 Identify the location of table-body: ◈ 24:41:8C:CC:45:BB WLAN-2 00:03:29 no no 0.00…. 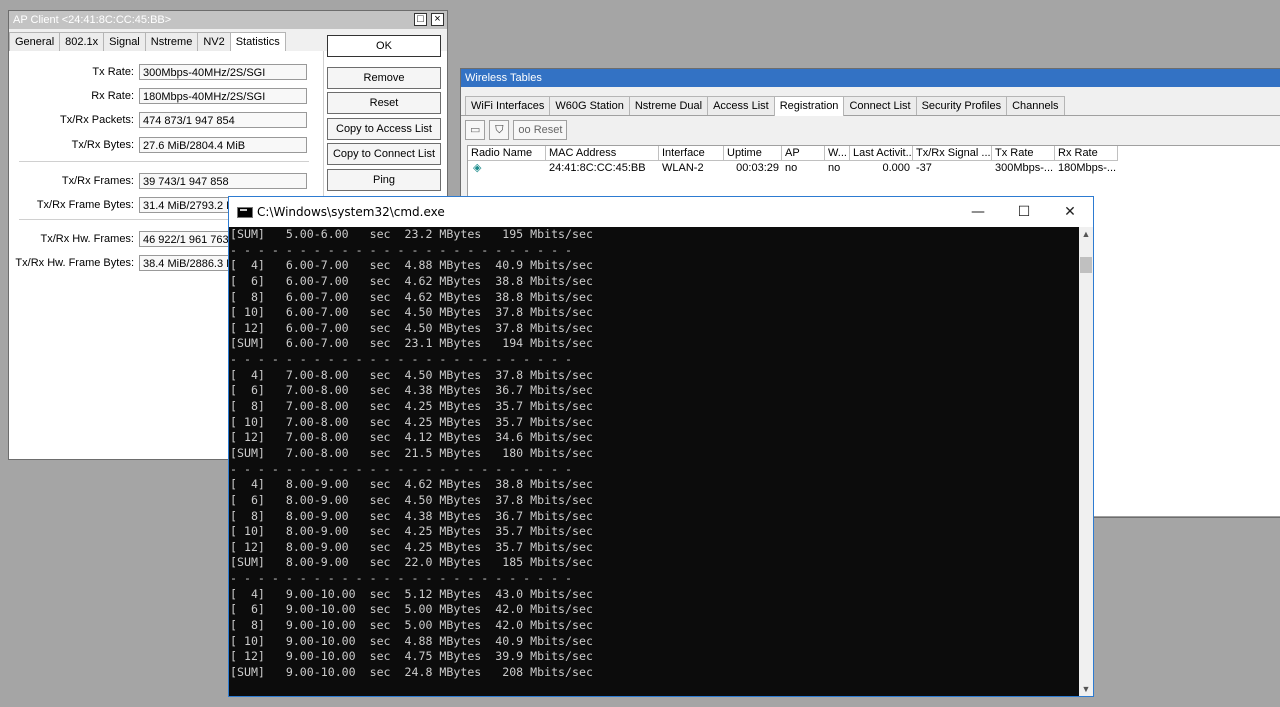
(874, 168).